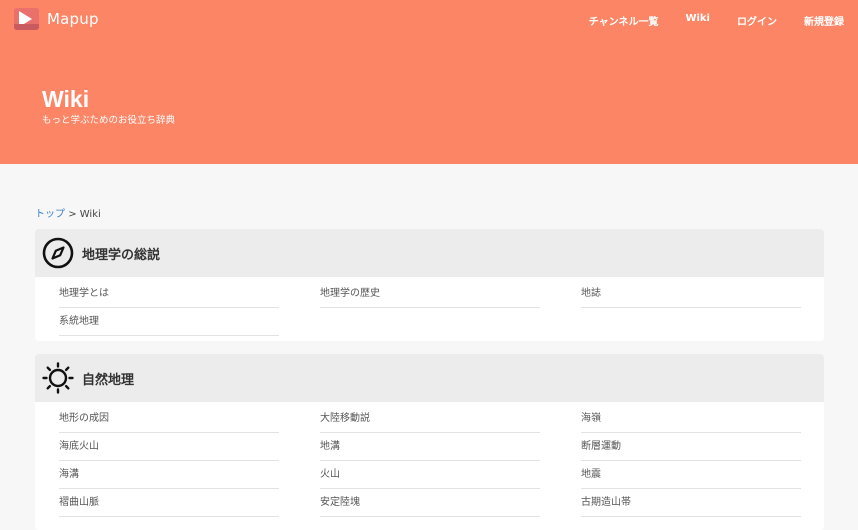 This screenshot has height=530, width=858. Describe the element at coordinates (430, 419) in the screenshot. I see `list-item: 大陸移動説` at that location.